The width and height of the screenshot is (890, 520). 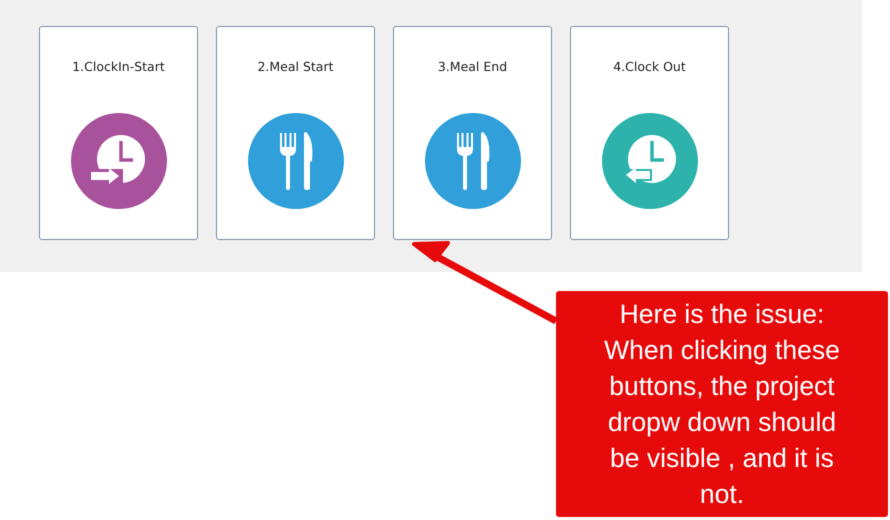 I want to click on card-title: 2.Meal Start, so click(x=295, y=66).